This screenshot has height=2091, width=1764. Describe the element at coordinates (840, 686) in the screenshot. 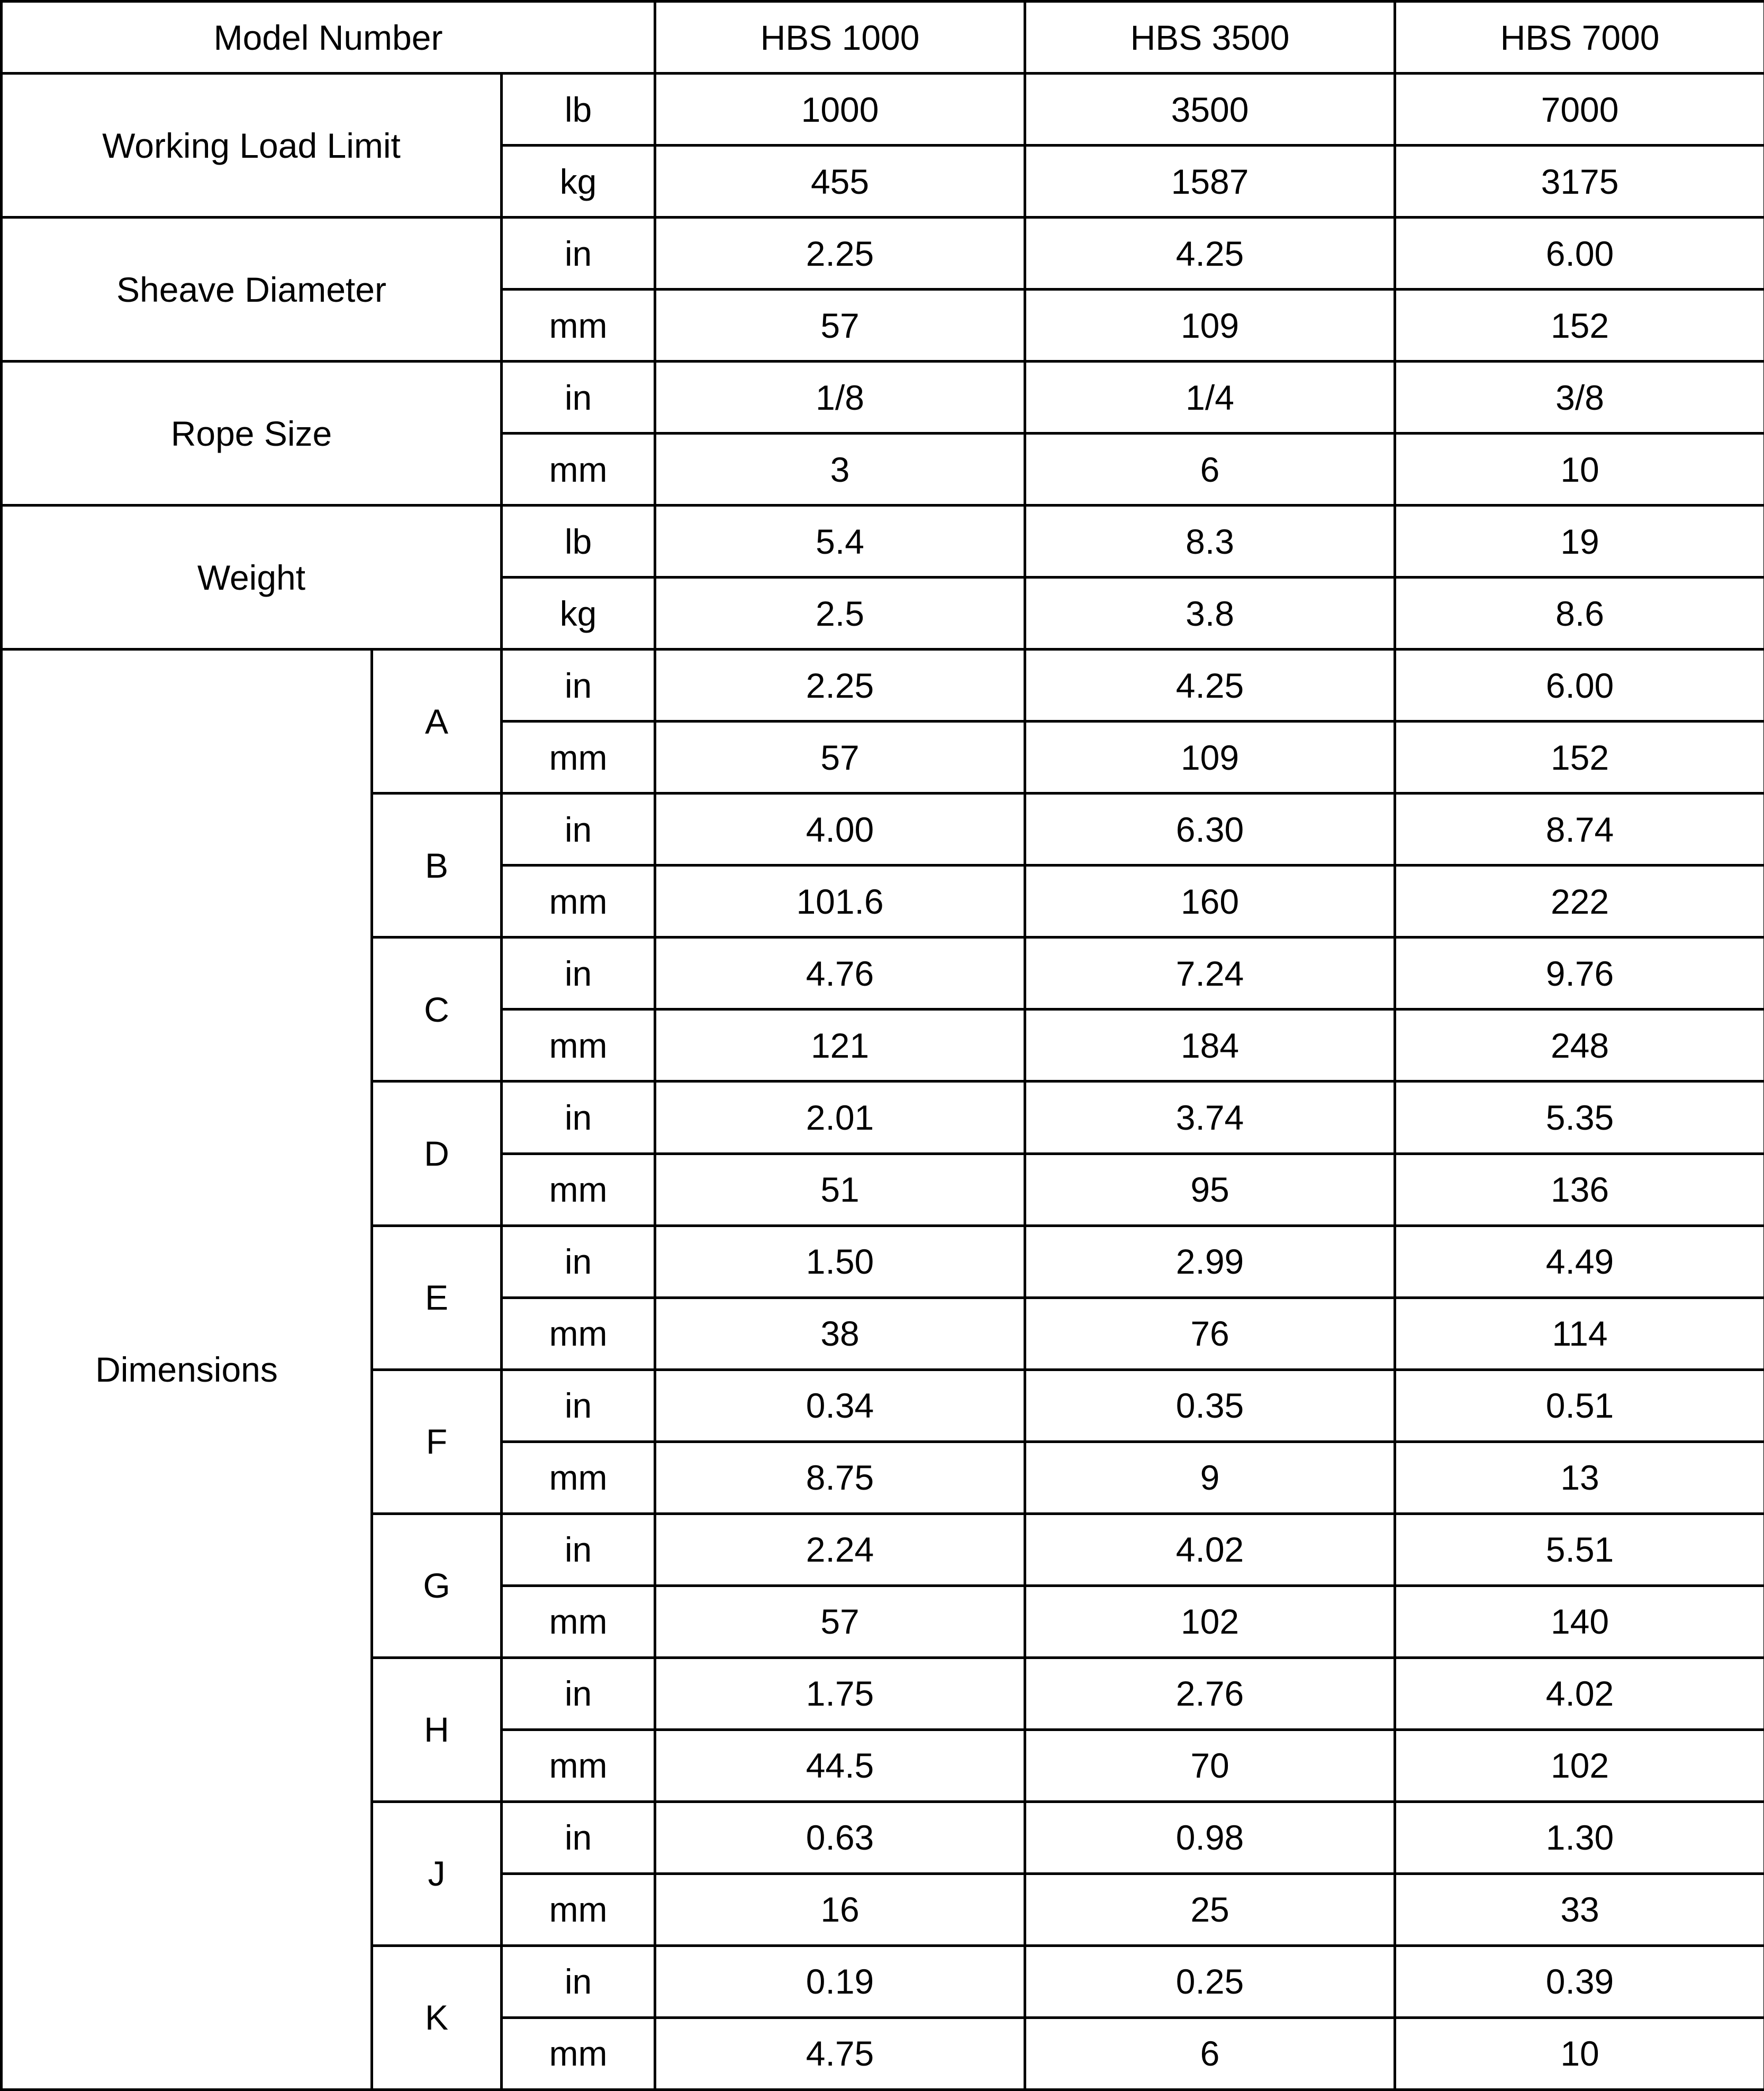

I see `value-cell: 2.25` at that location.